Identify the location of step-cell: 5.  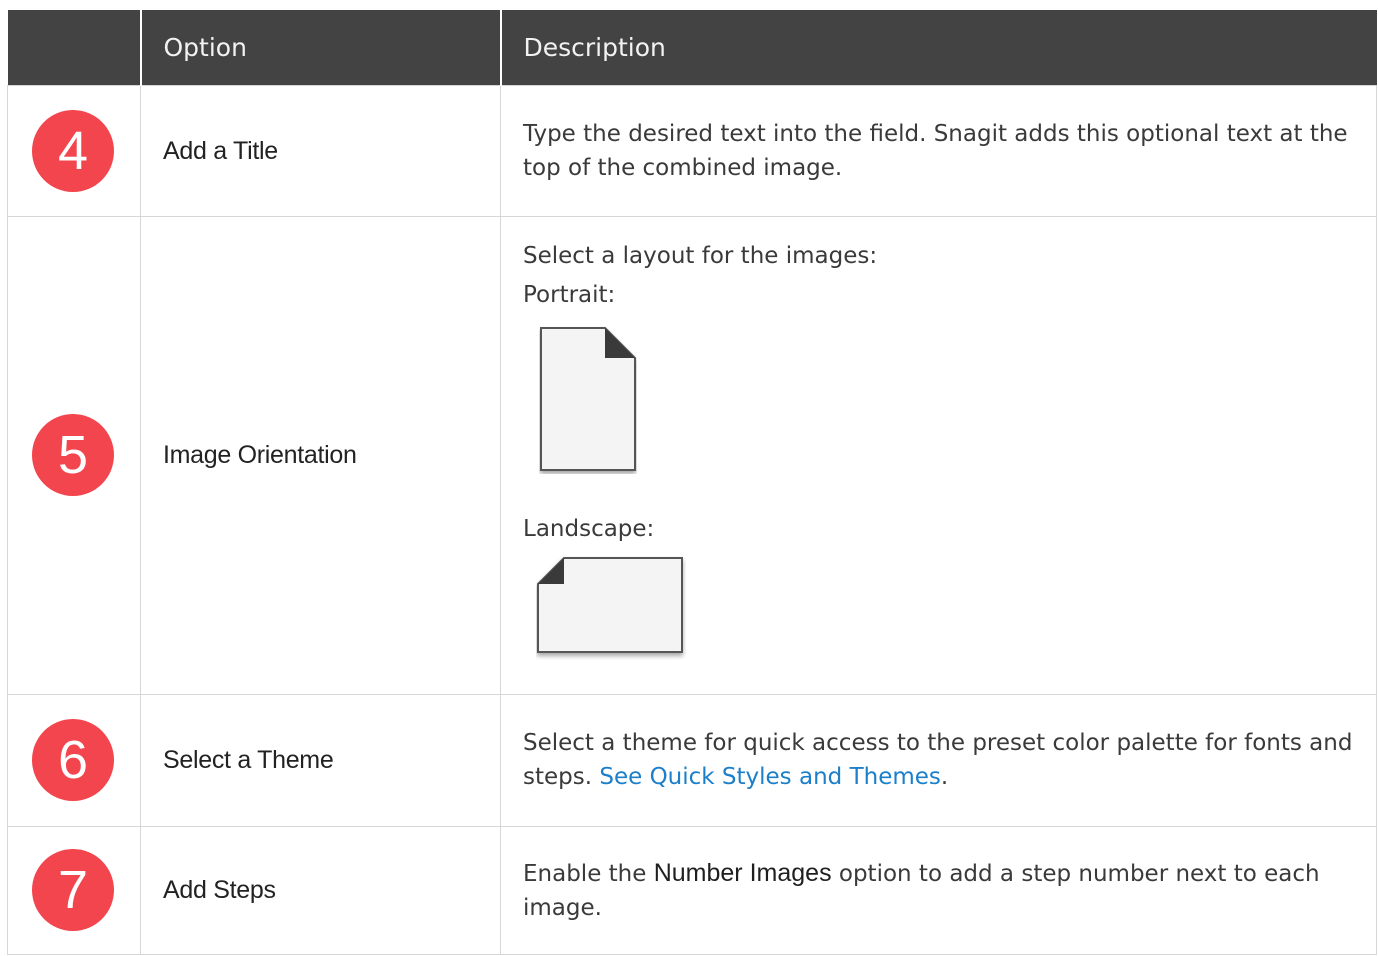
(74, 455).